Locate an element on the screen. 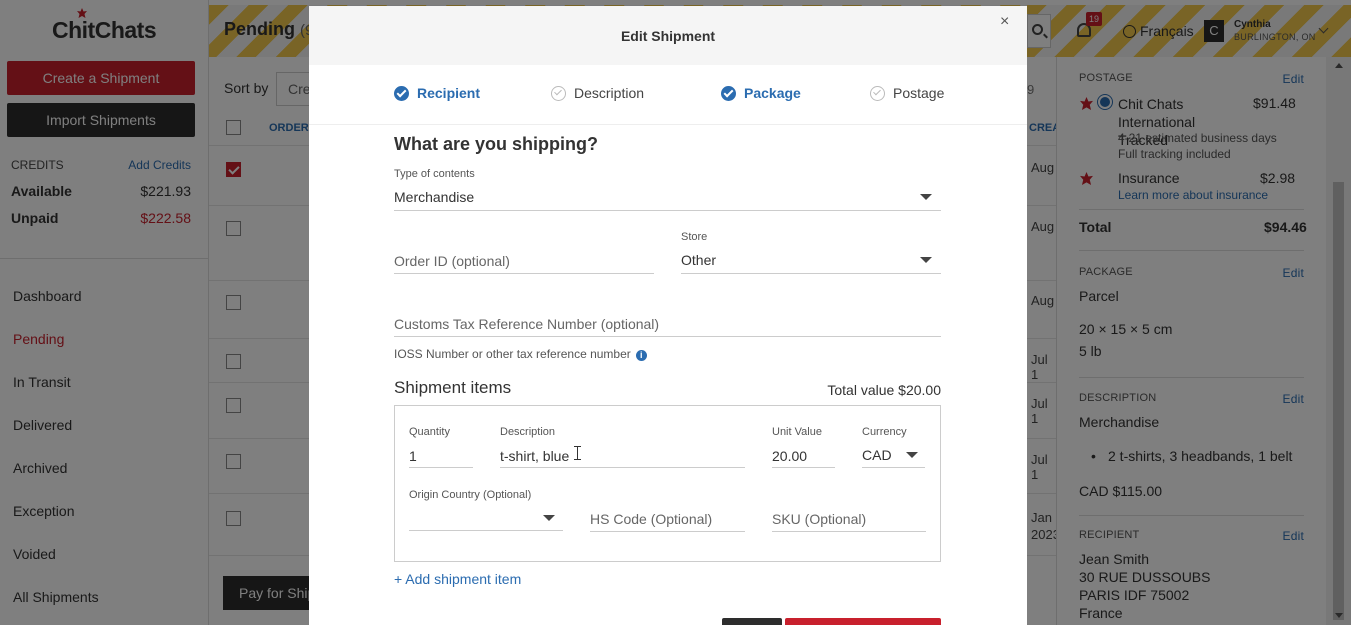 This screenshot has height=625, width=1351. step-label: Description is located at coordinates (609, 93).